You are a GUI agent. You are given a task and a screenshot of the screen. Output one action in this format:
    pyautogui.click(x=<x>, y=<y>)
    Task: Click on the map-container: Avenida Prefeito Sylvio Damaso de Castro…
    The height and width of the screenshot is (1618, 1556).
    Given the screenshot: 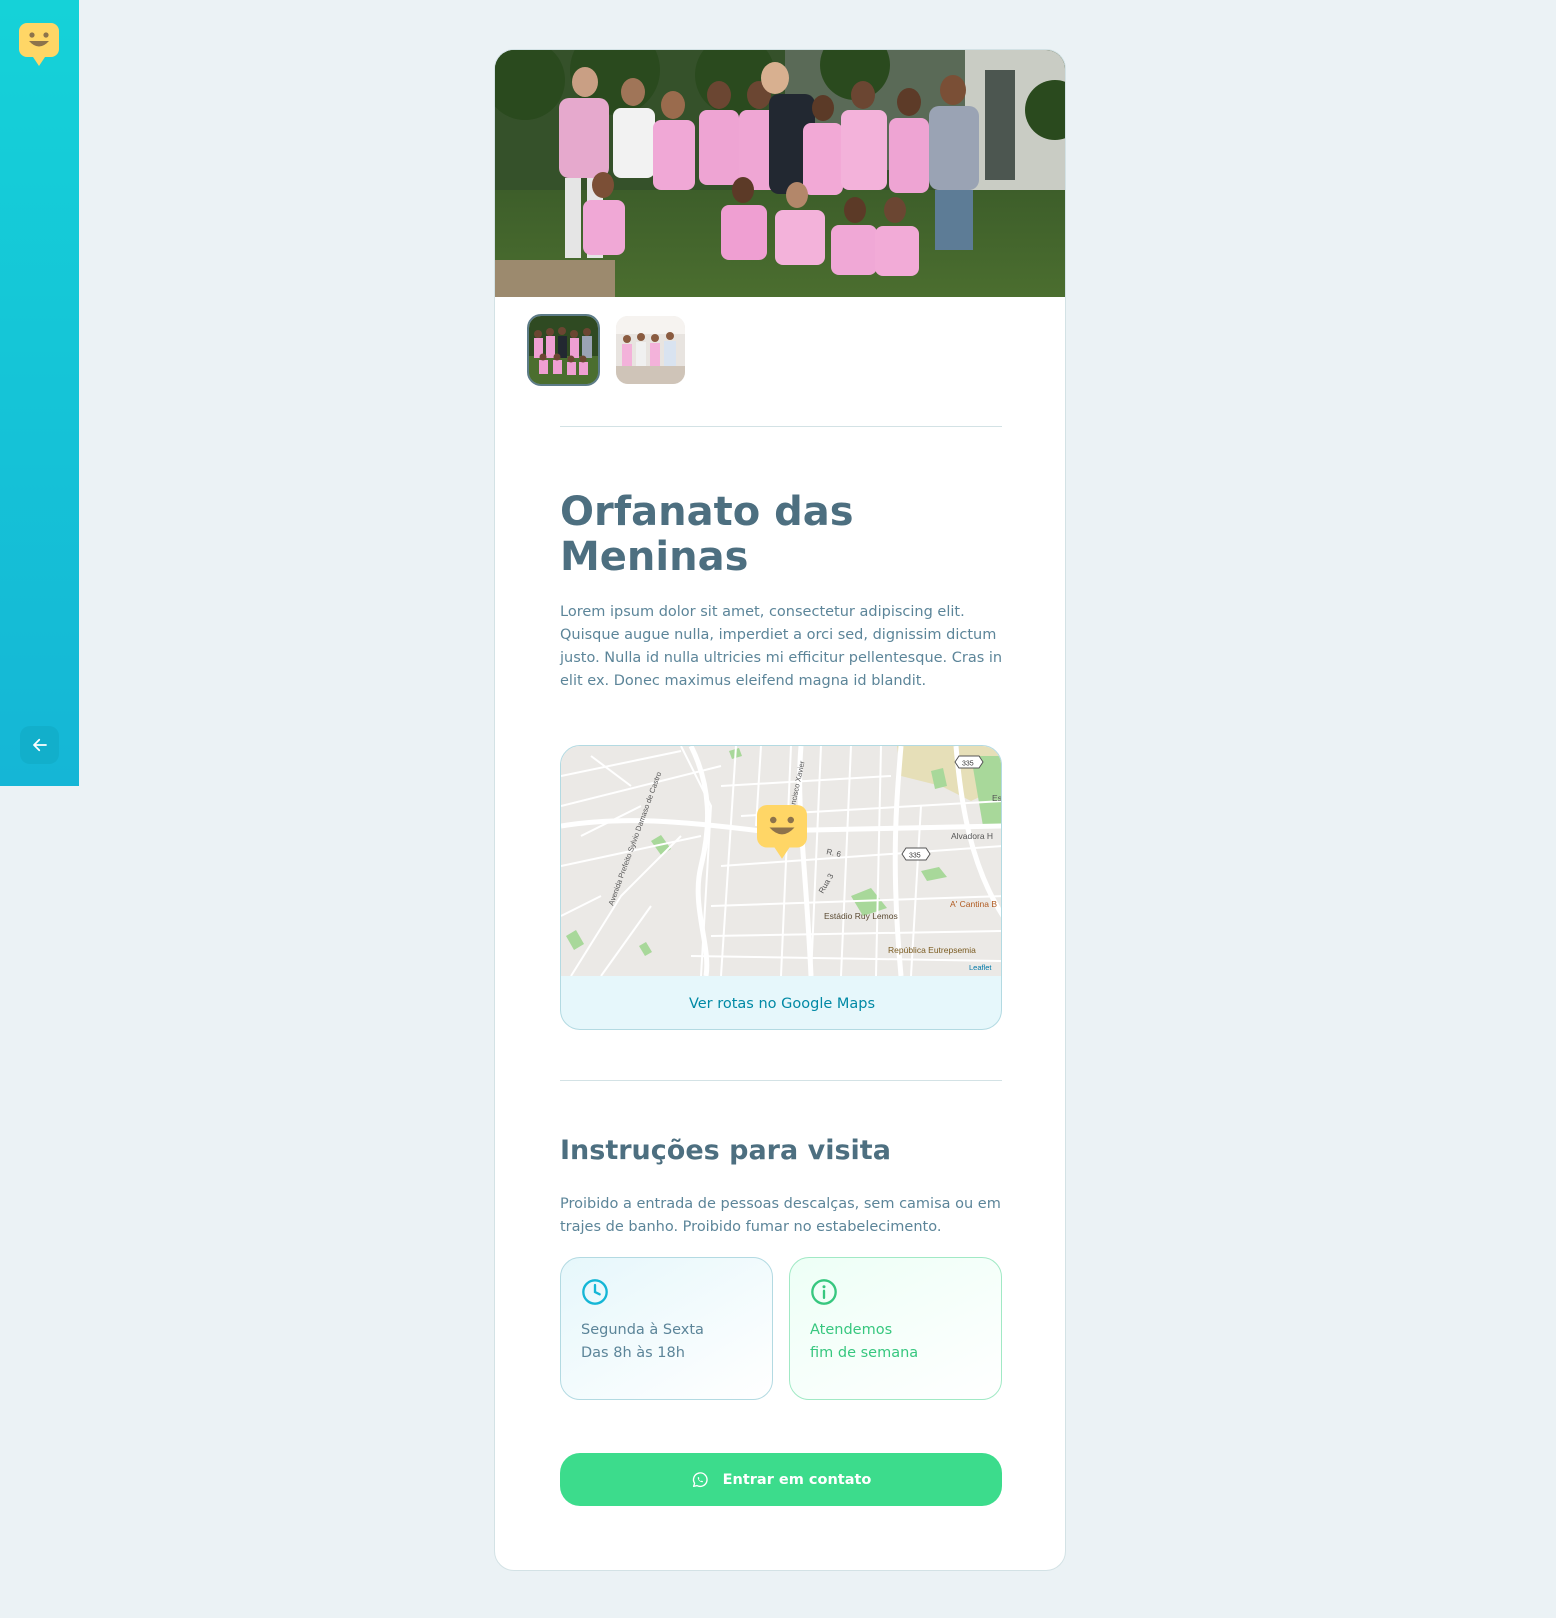 What is the action you would take?
    pyautogui.click(x=781, y=887)
    